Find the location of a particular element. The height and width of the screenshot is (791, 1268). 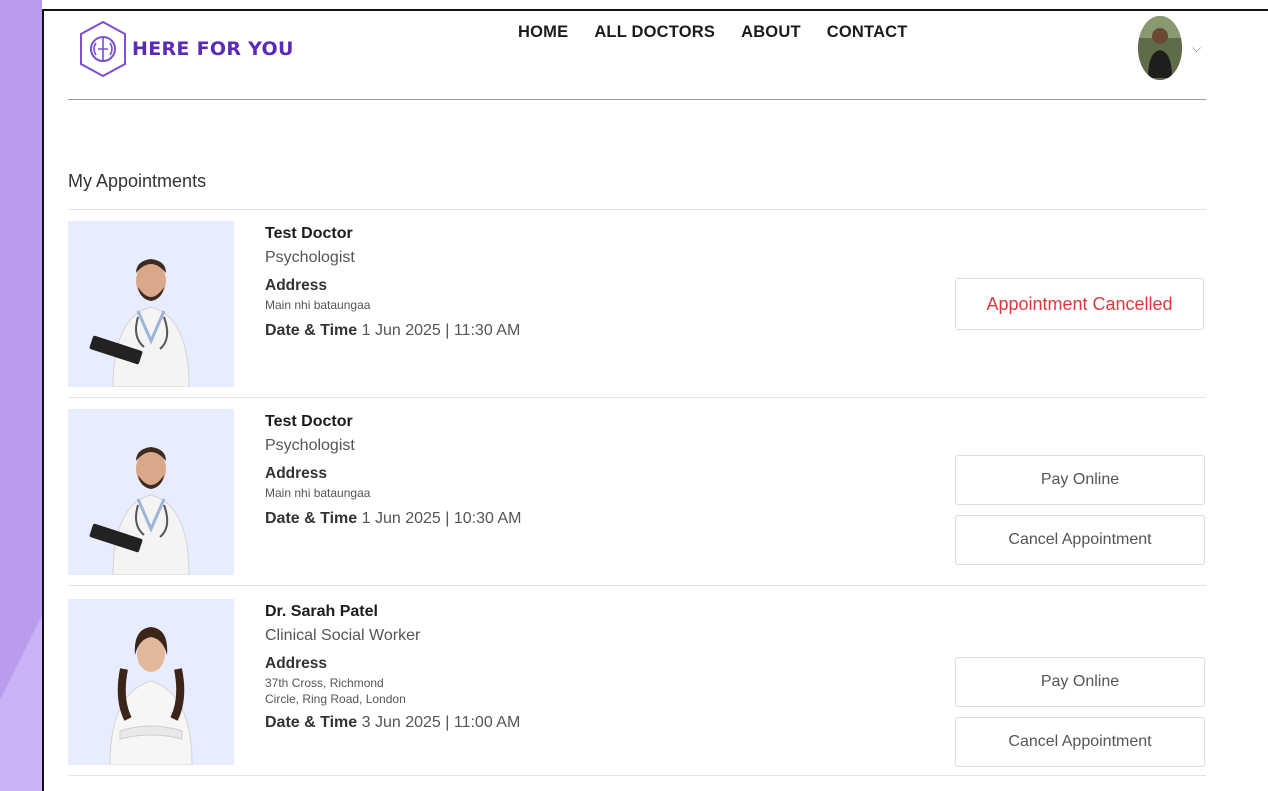

profile-menu: ⌵ is located at coordinates (1169, 48).